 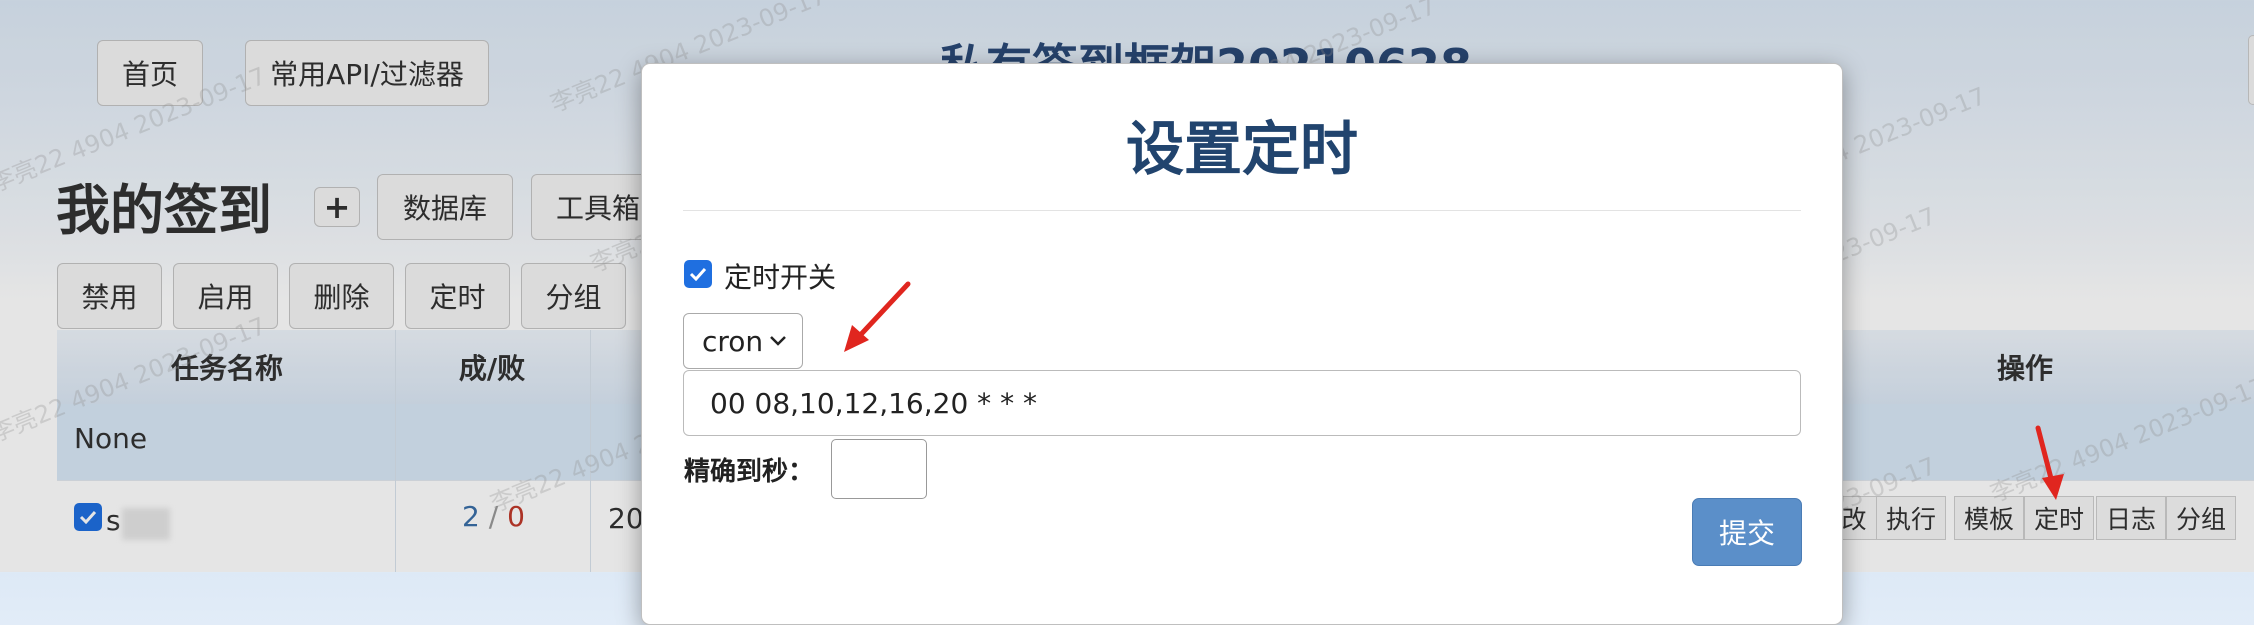 I want to click on arrow-to-mode-select-icon, so click(x=877, y=316).